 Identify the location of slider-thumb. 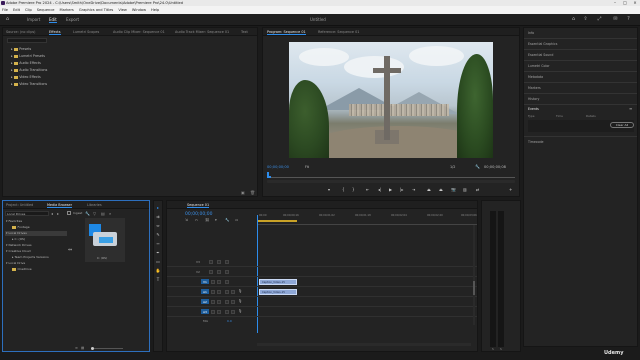
(92, 348).